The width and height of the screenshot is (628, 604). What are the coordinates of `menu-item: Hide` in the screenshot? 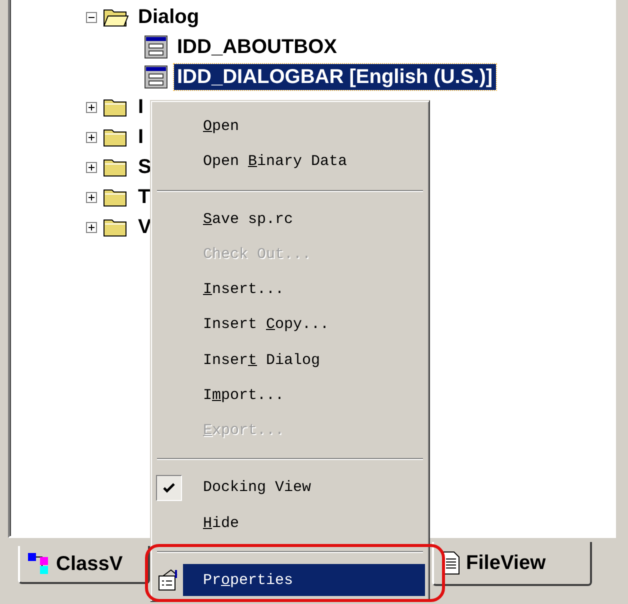 It's located at (304, 523).